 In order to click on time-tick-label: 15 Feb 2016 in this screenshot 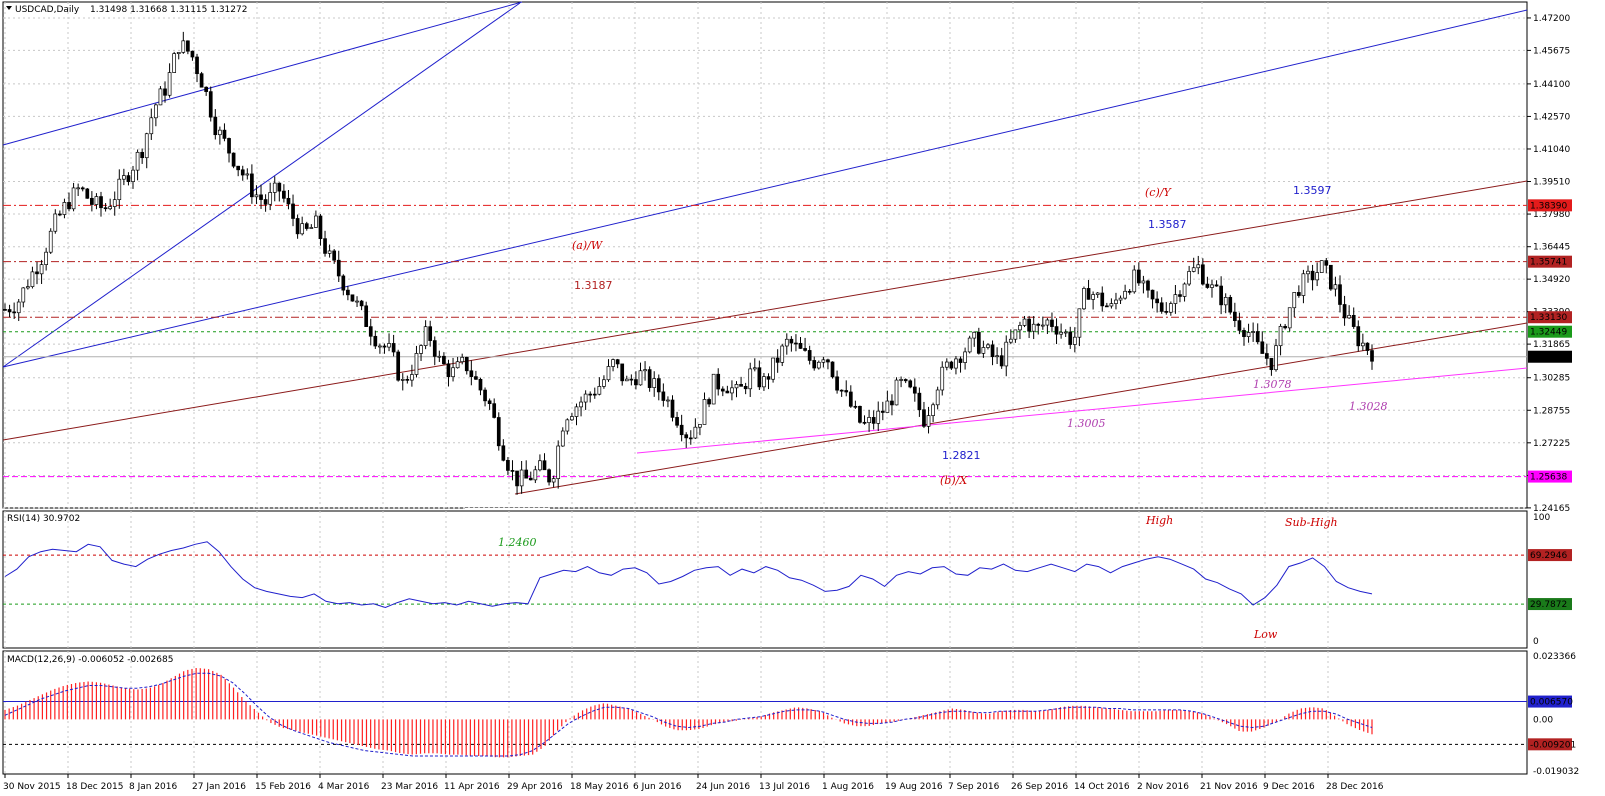, I will do `click(283, 787)`.